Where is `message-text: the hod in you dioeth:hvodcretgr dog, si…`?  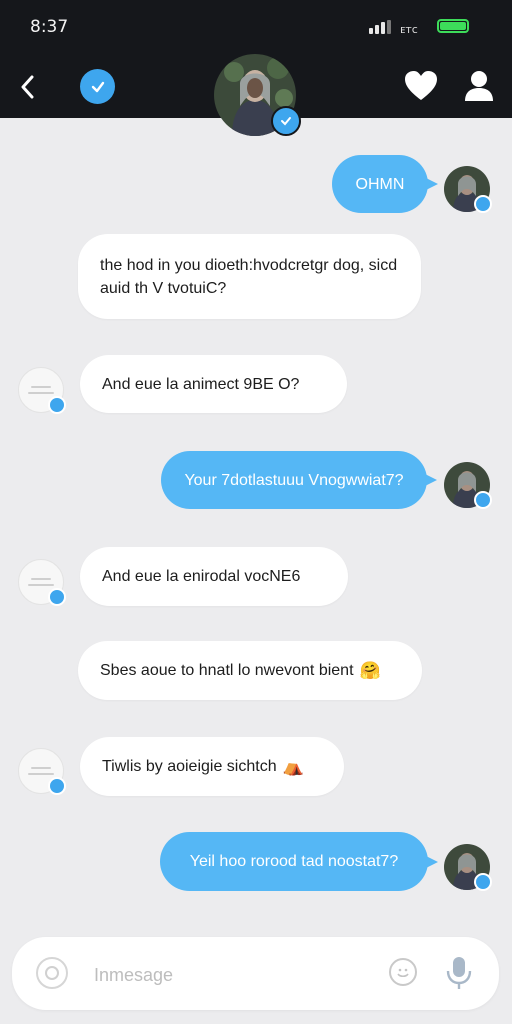
message-text: the hod in you dioeth:hvodcretgr dog, si… is located at coordinates (249, 276).